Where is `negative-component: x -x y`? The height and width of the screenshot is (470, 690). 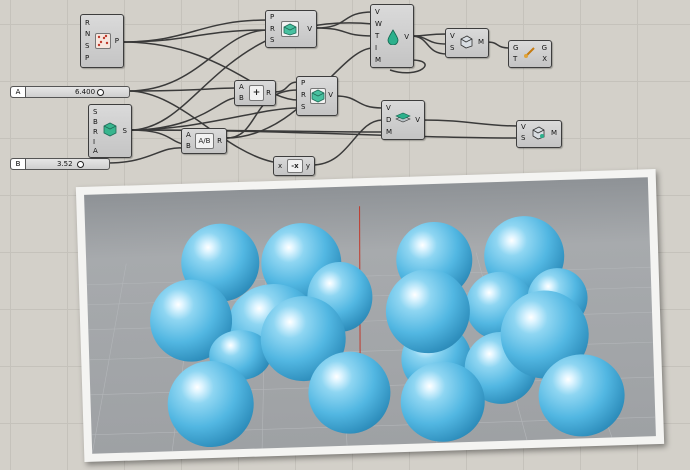
negative-component: x -x y is located at coordinates (294, 166).